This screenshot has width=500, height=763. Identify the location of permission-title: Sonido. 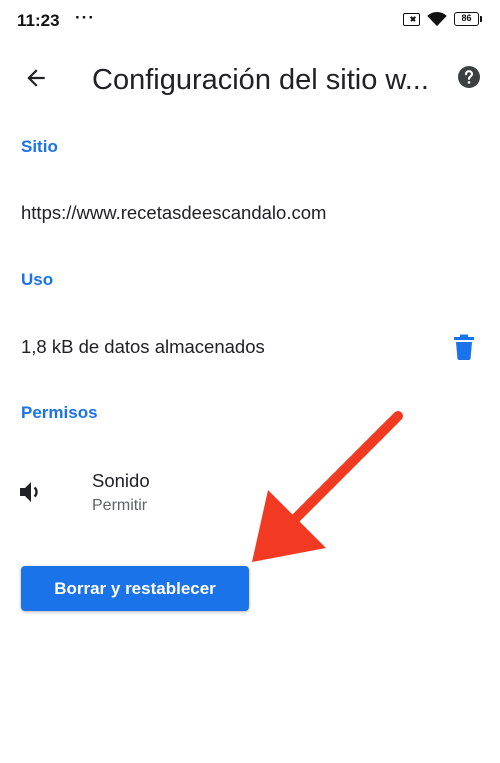
(121, 480).